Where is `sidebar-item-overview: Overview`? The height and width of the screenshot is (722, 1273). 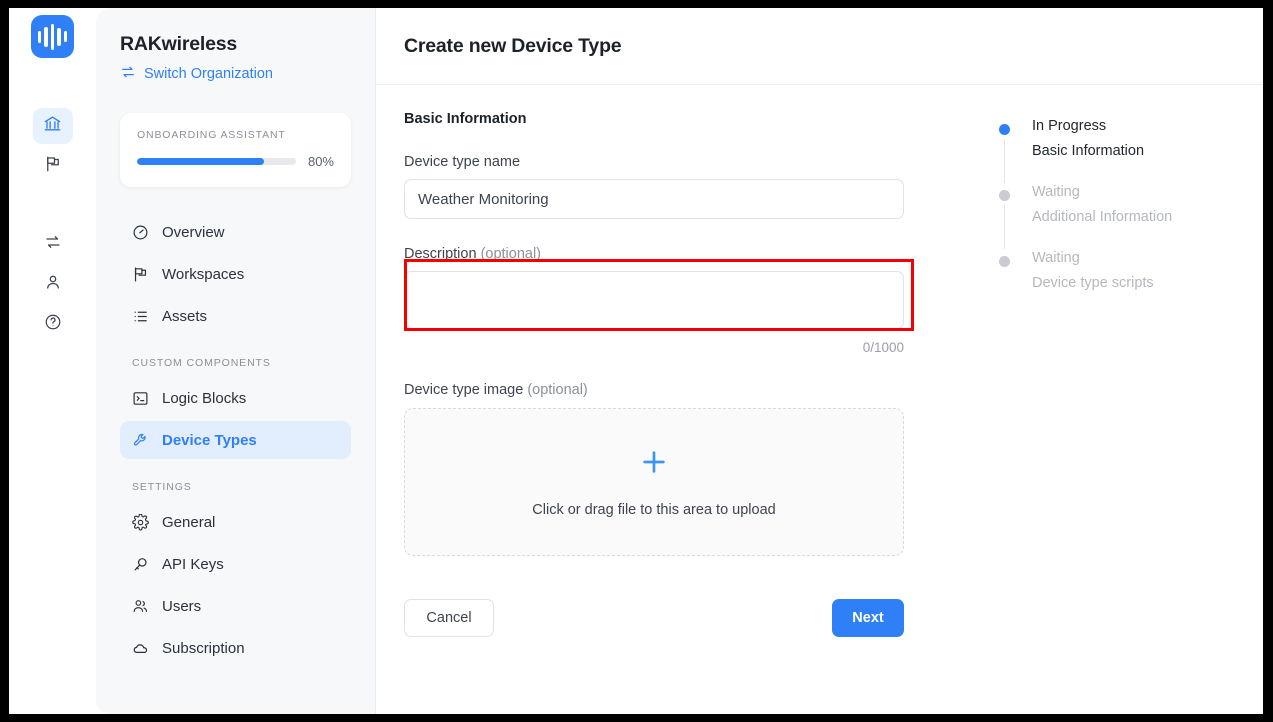
sidebar-item-overview: Overview is located at coordinates (235, 232).